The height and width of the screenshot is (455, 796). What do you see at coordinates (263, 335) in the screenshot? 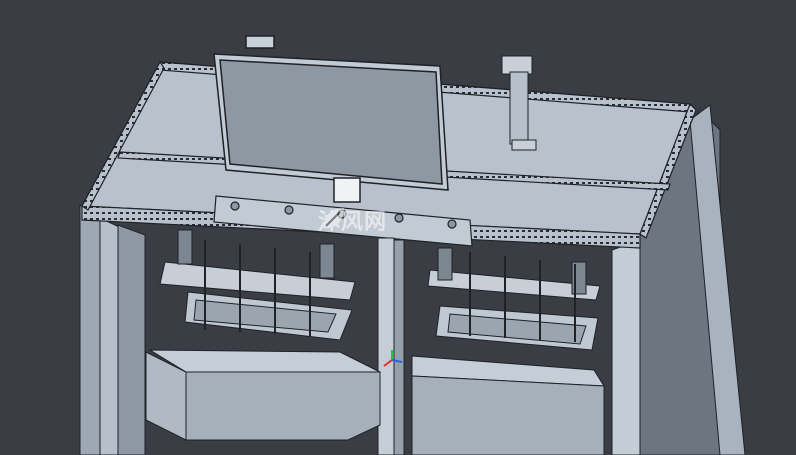
I see `left-station` at bounding box center [263, 335].